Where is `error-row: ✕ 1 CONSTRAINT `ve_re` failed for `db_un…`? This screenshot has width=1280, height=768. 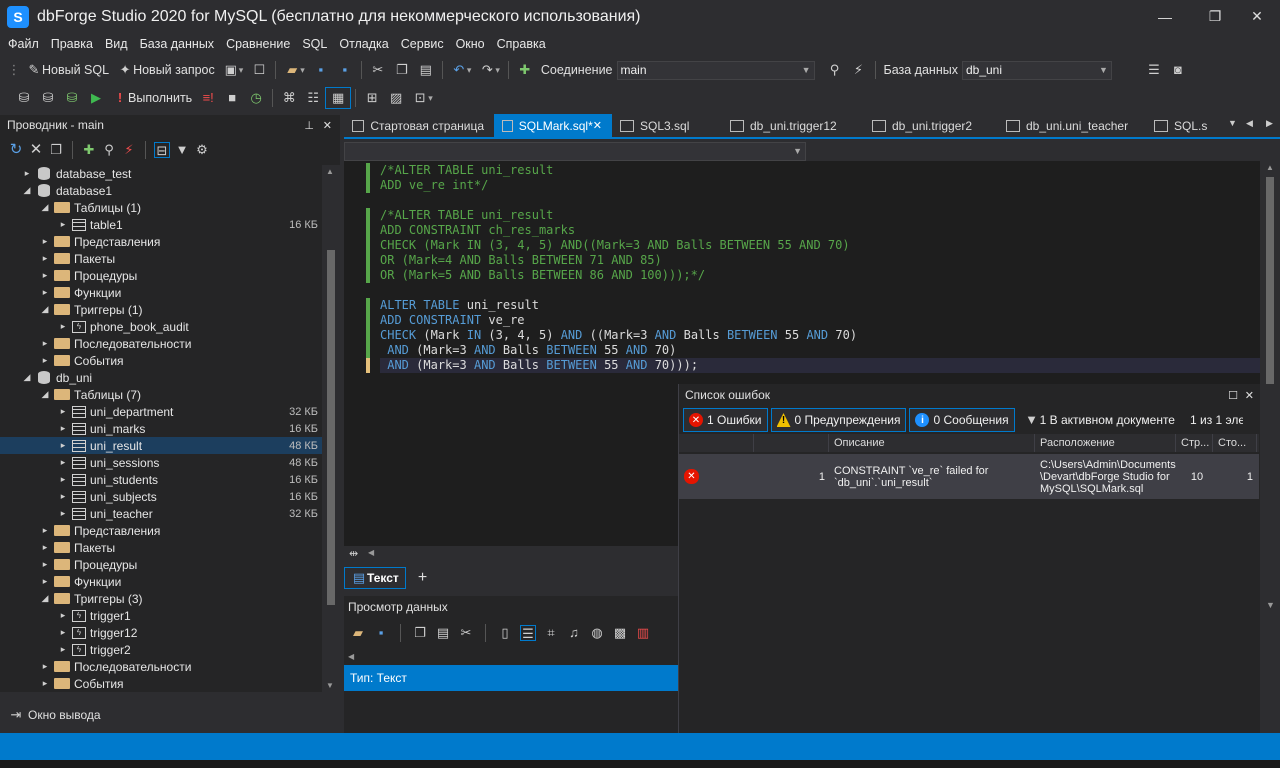 error-row: ✕ 1 CONSTRAINT `ve_re` failed for `db_un… is located at coordinates (969, 476).